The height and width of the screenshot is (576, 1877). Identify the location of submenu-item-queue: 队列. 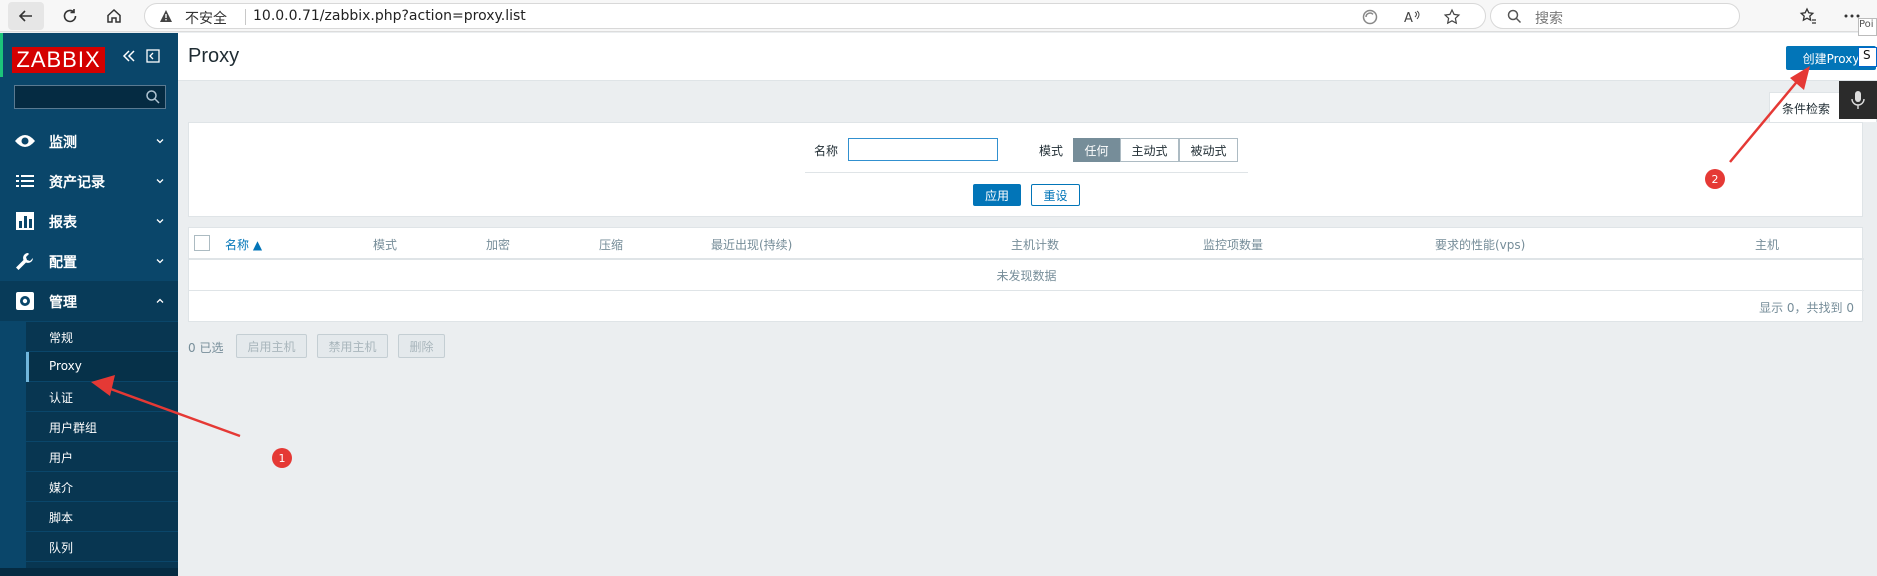
(102, 547).